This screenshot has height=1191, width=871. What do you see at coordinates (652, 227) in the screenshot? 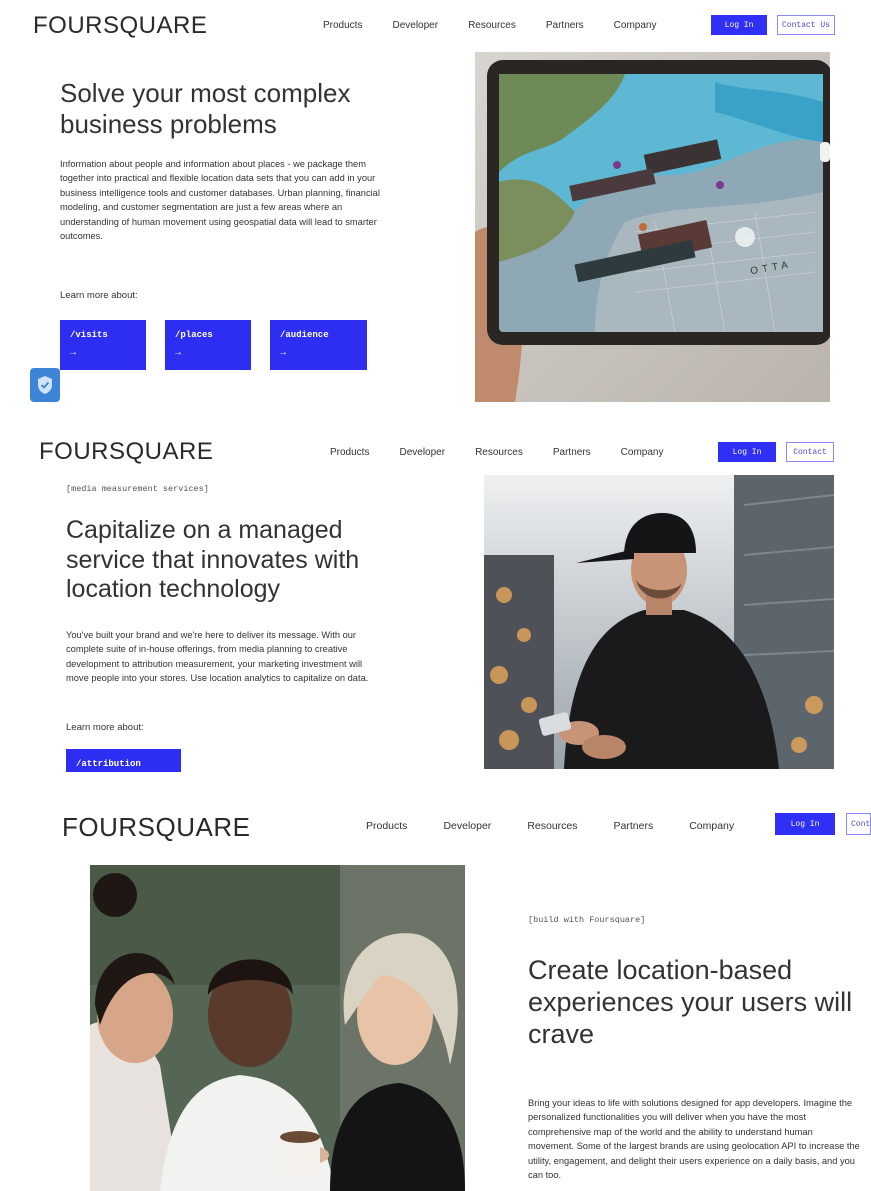
I see `tablet-map-photo: OTTA` at bounding box center [652, 227].